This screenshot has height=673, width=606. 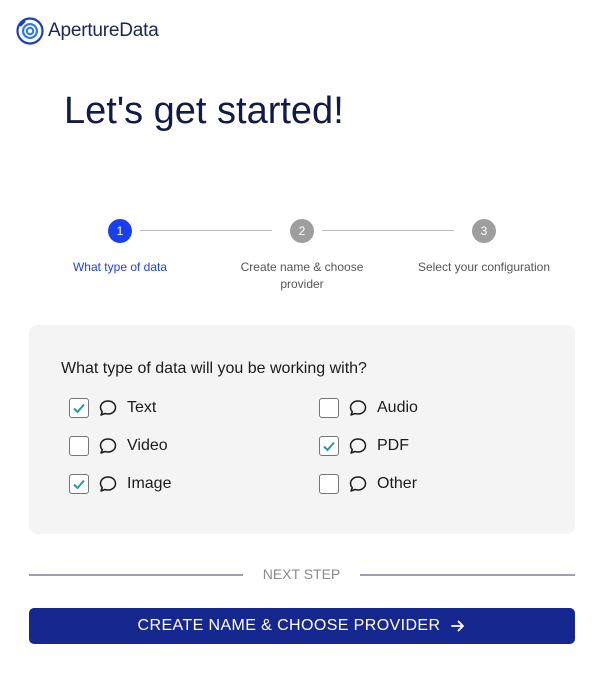 I want to click on logo: ApertureData, so click(x=87, y=31).